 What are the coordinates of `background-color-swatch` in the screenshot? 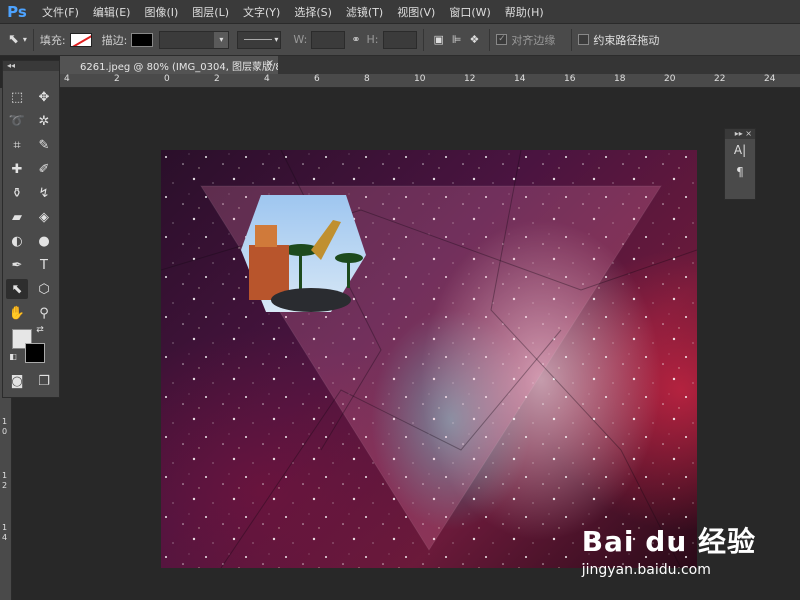 It's located at (35, 353).